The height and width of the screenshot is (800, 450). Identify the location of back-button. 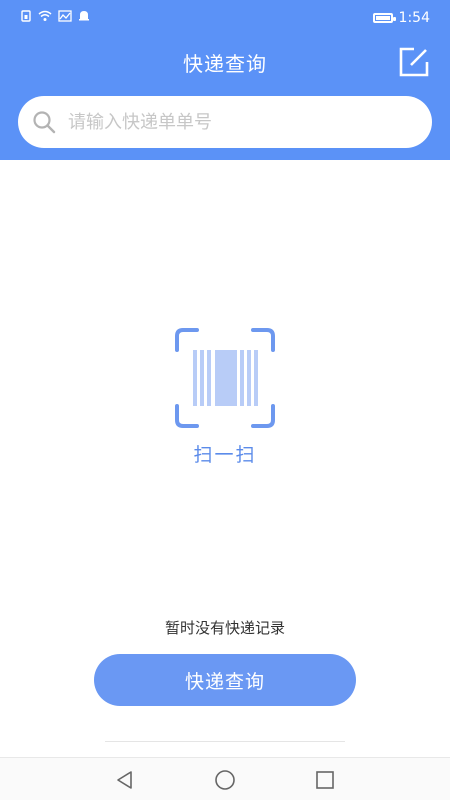
(125, 780).